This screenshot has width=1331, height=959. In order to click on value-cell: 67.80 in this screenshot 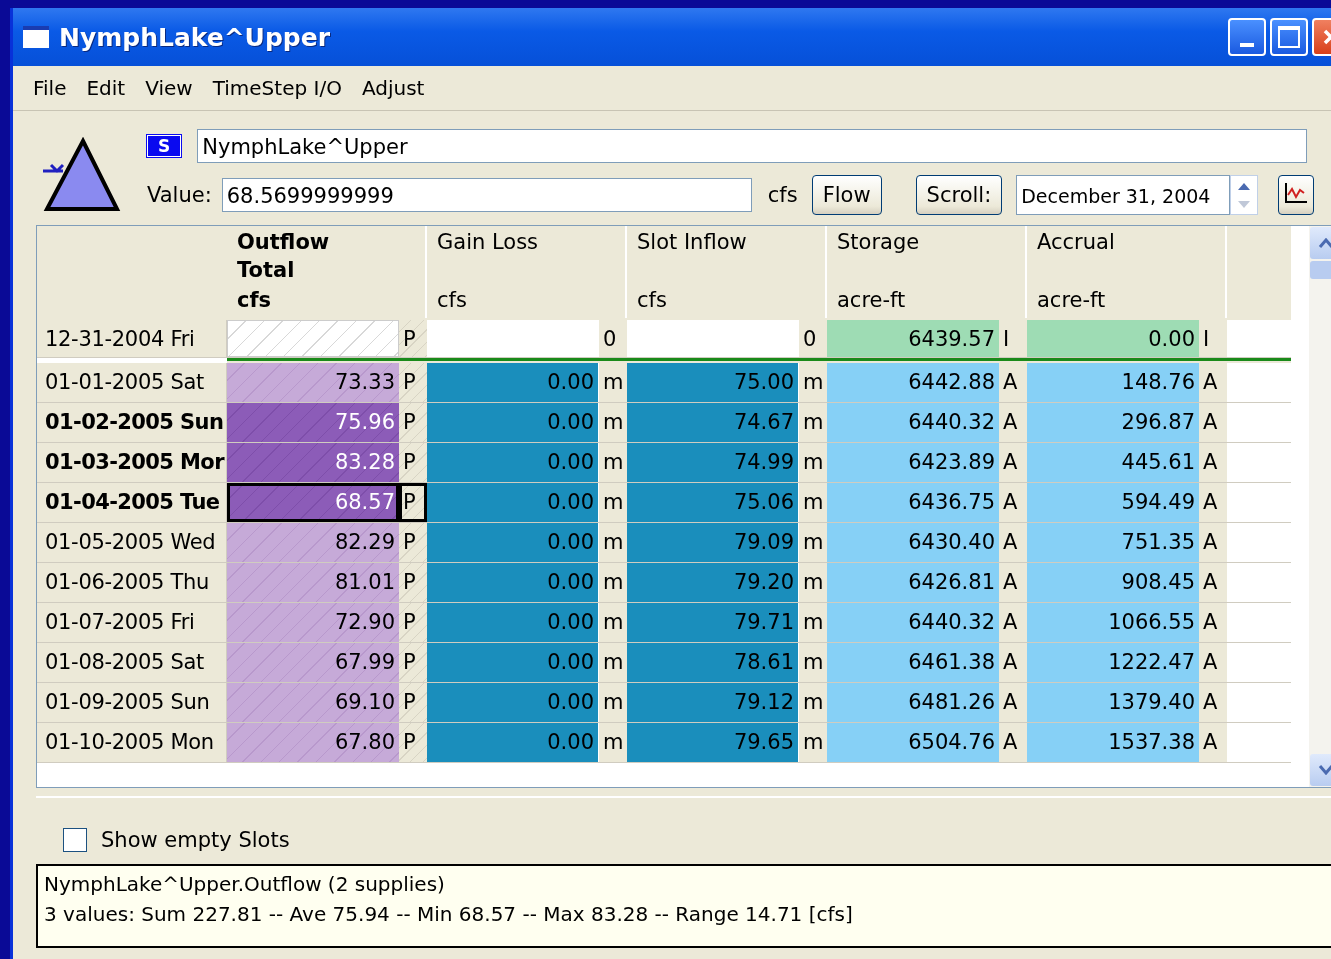, I will do `click(313, 742)`.